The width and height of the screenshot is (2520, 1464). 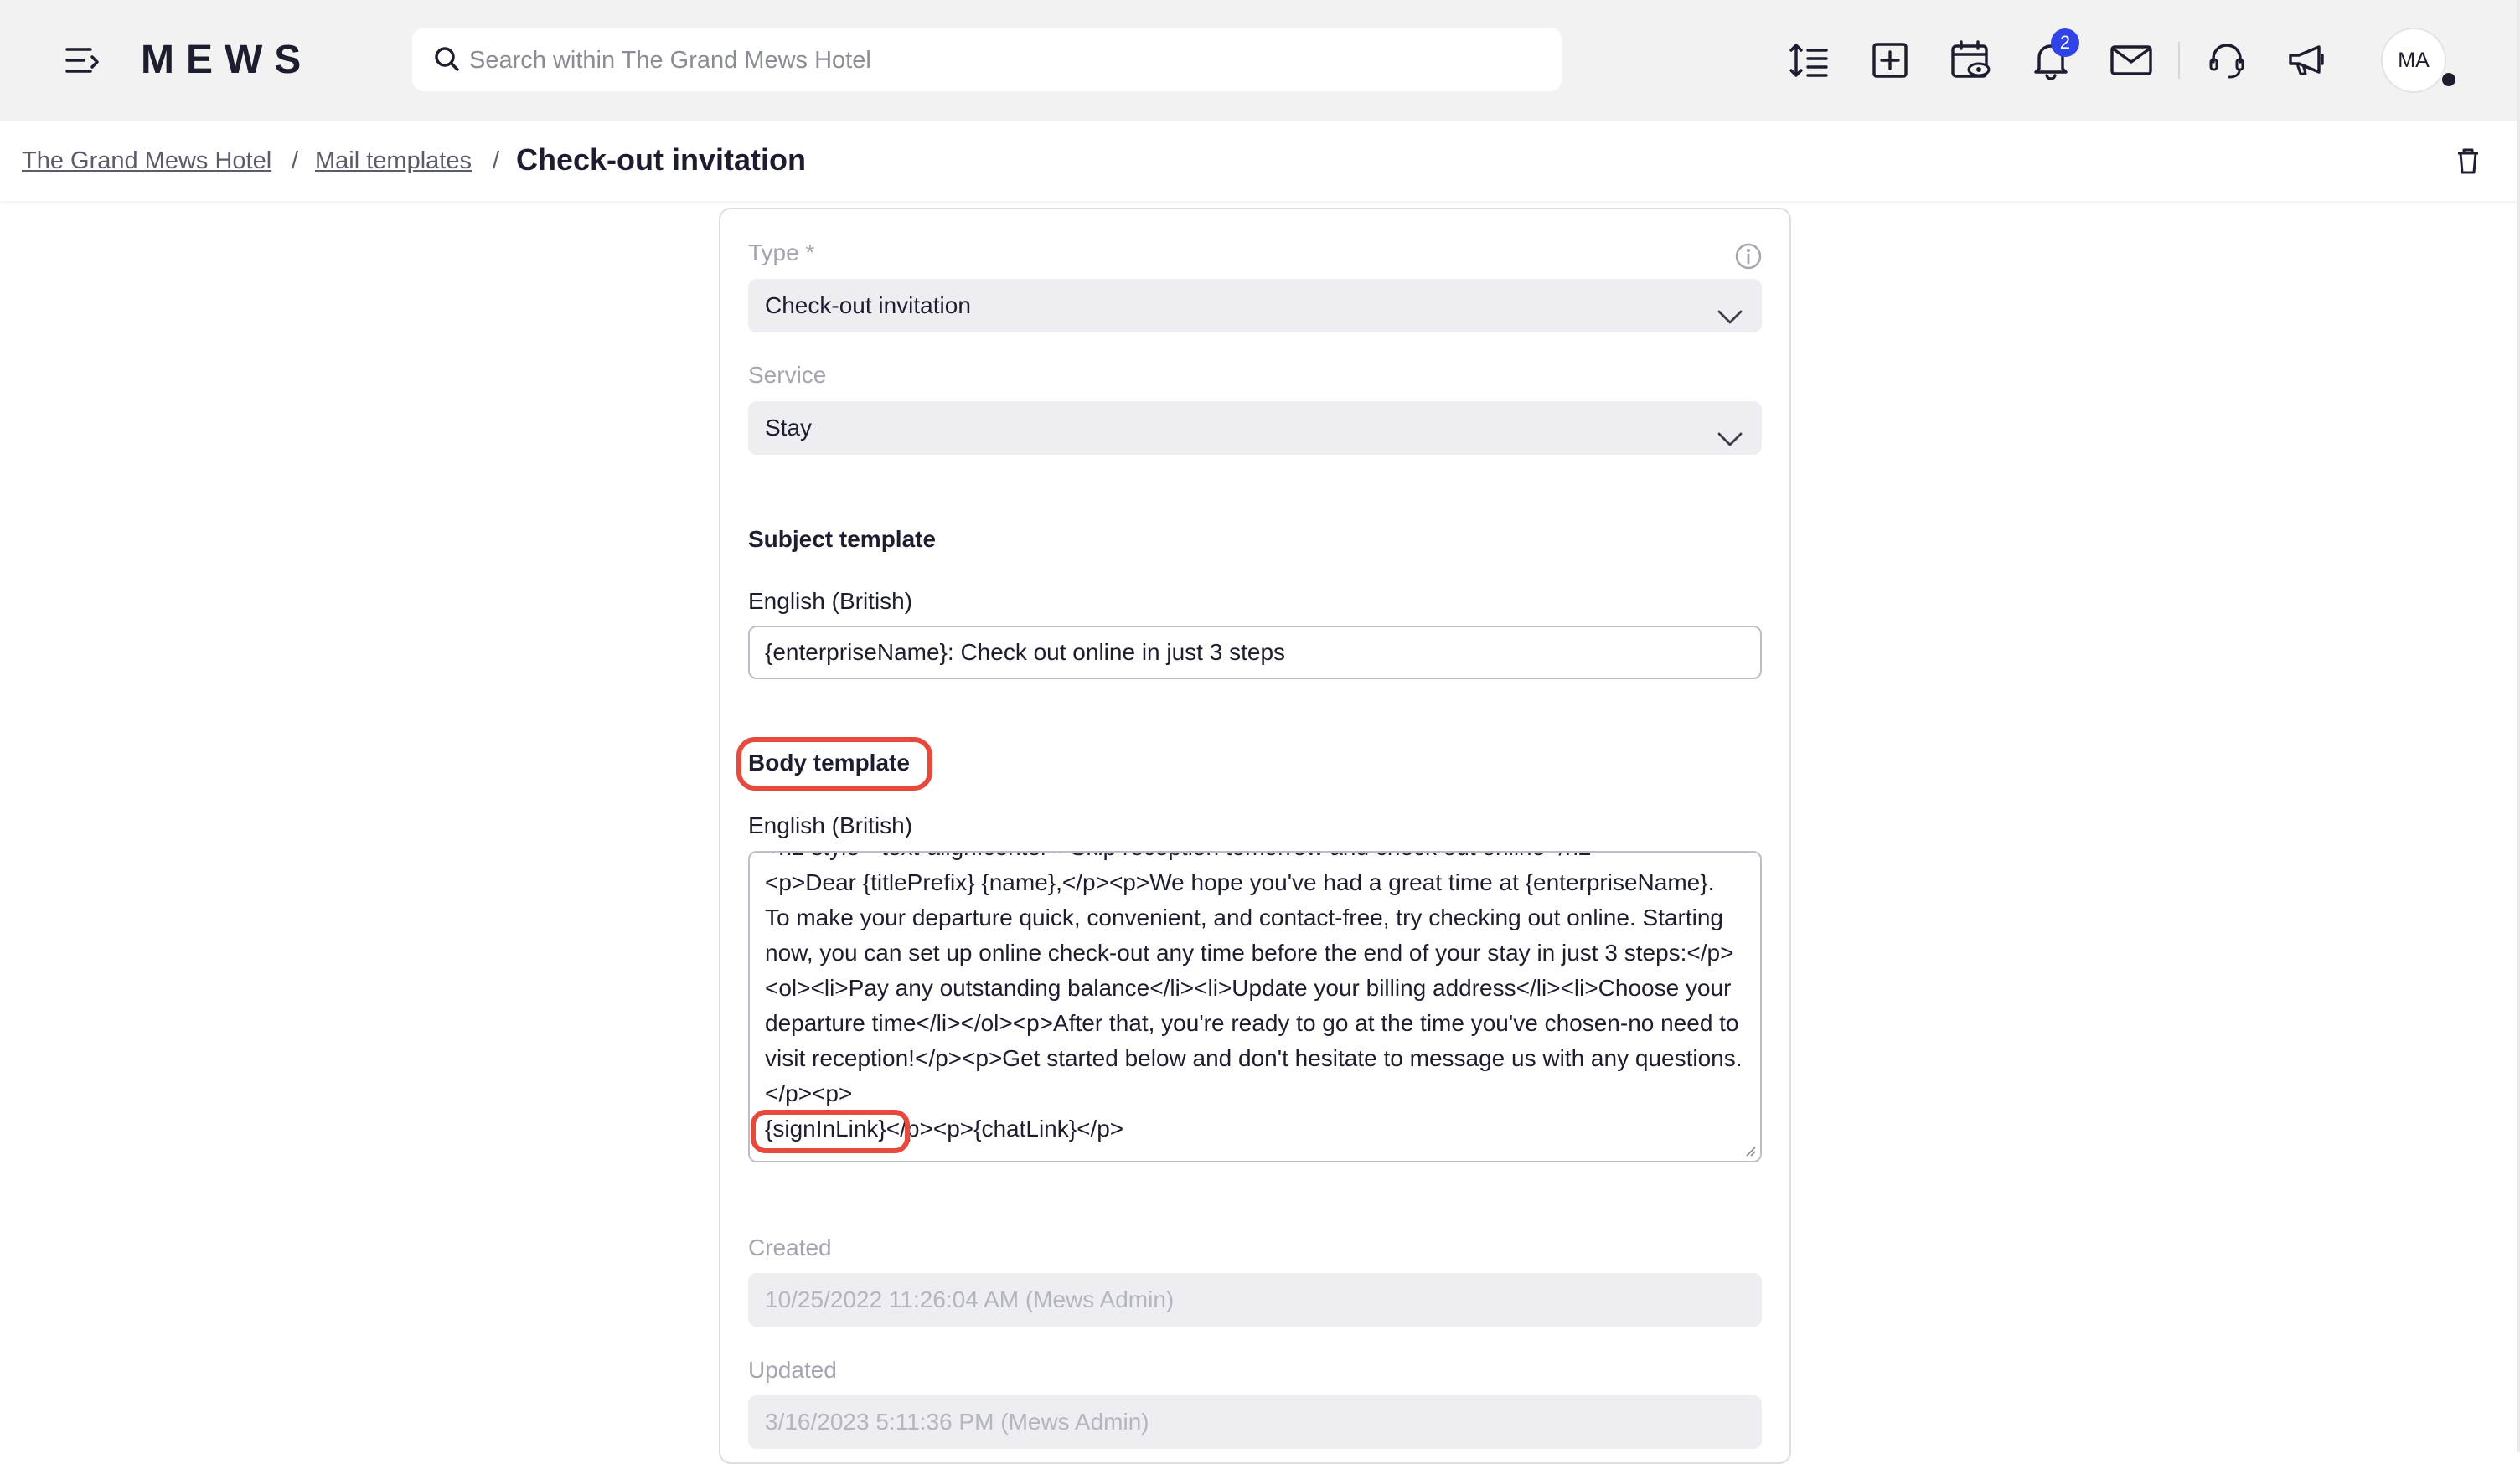 I want to click on type-label: Type *, so click(x=781, y=253).